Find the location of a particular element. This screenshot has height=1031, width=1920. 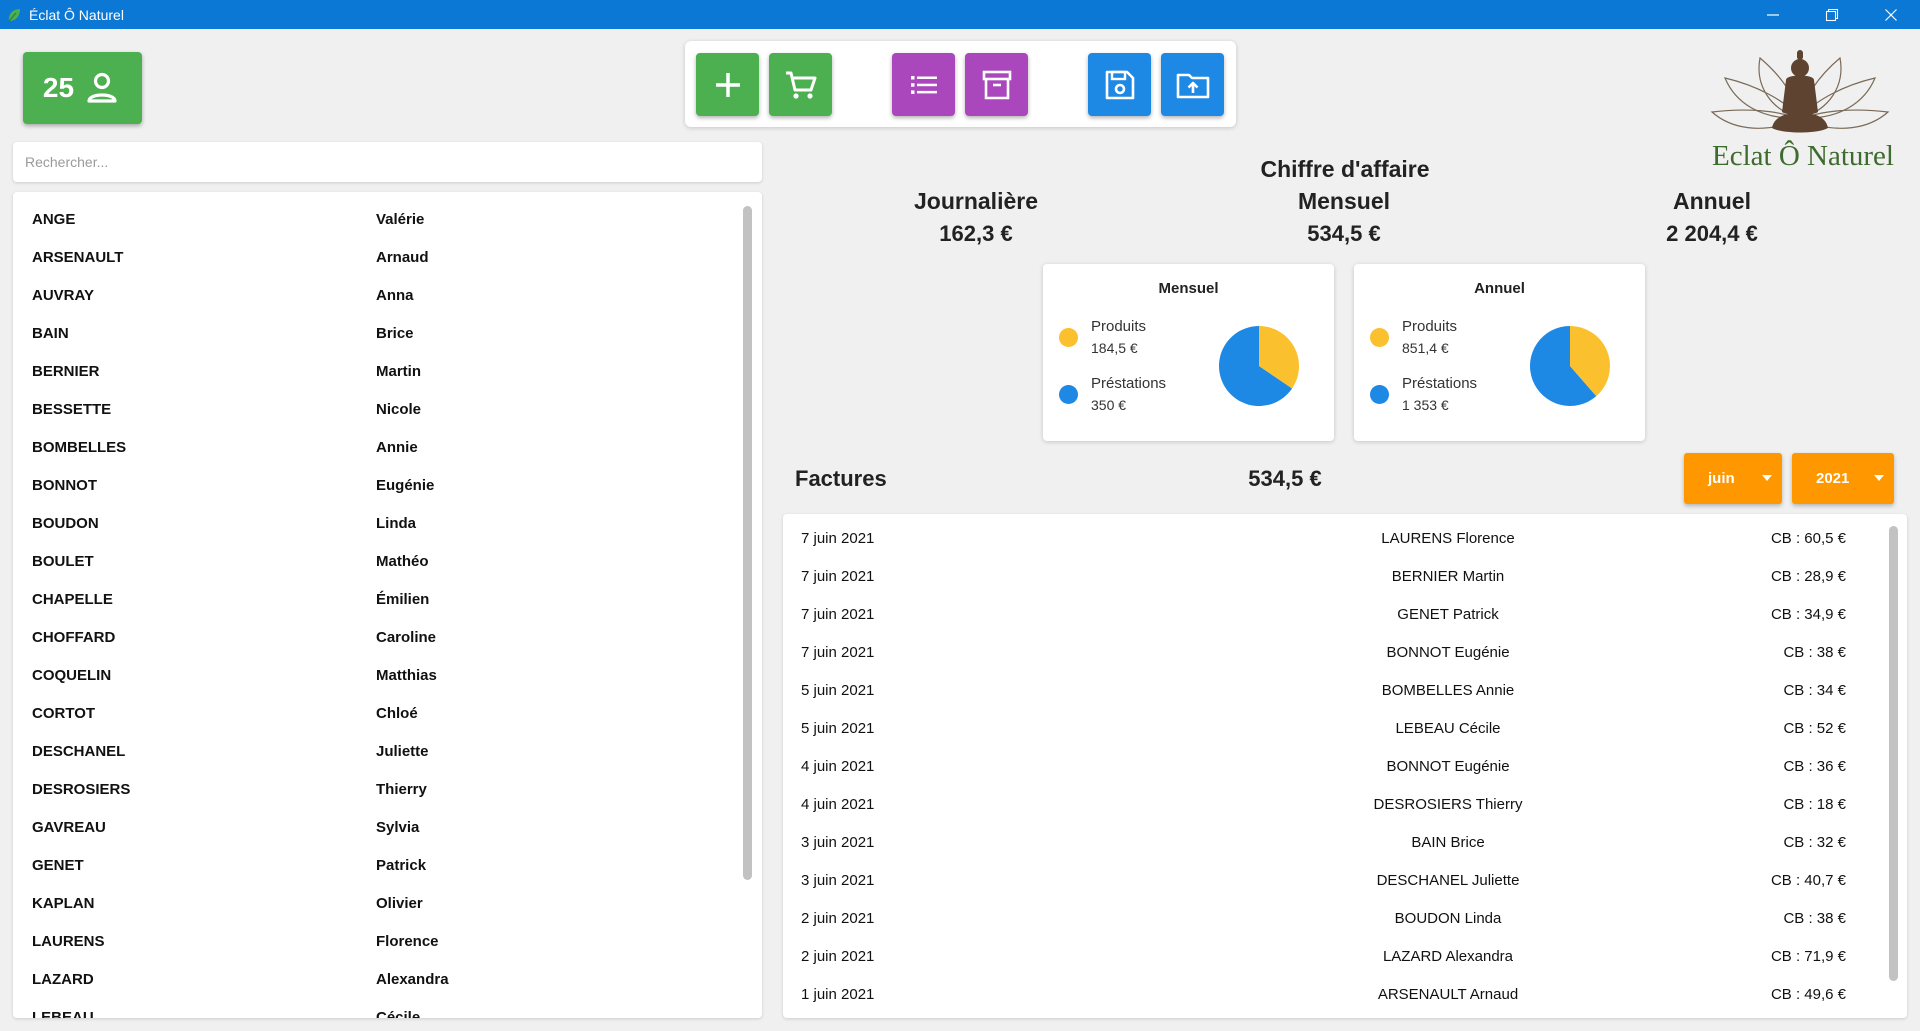

invoice-payment: CB : 60,5 € is located at coordinates (1808, 538).